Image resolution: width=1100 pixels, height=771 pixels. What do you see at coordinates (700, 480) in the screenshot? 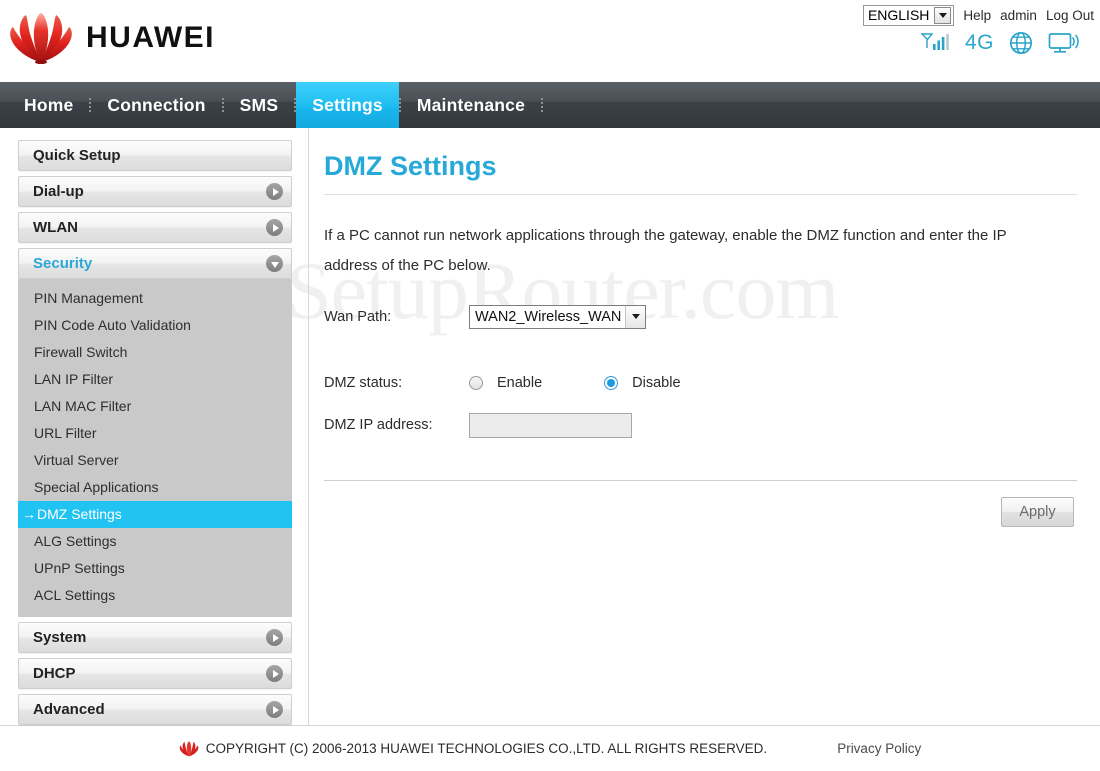
I see `form-divider` at bounding box center [700, 480].